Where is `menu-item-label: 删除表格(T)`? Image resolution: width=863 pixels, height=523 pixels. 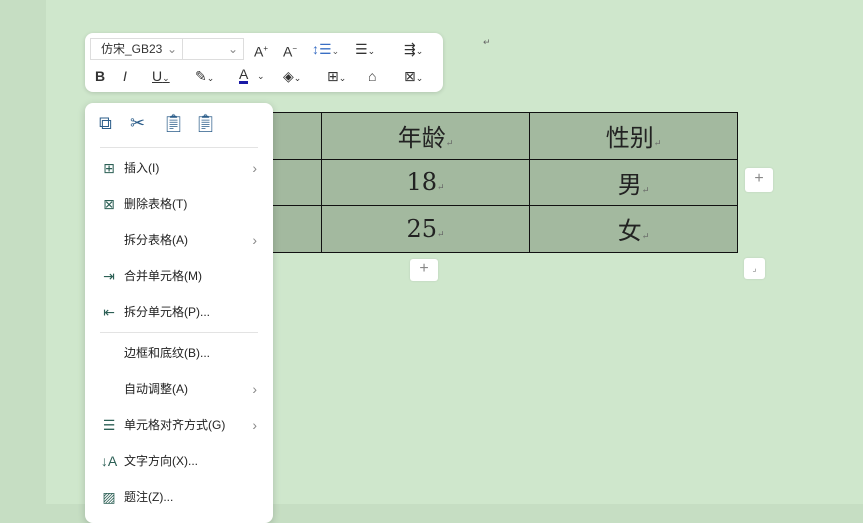
menu-item-label: 删除表格(T) is located at coordinates (156, 204).